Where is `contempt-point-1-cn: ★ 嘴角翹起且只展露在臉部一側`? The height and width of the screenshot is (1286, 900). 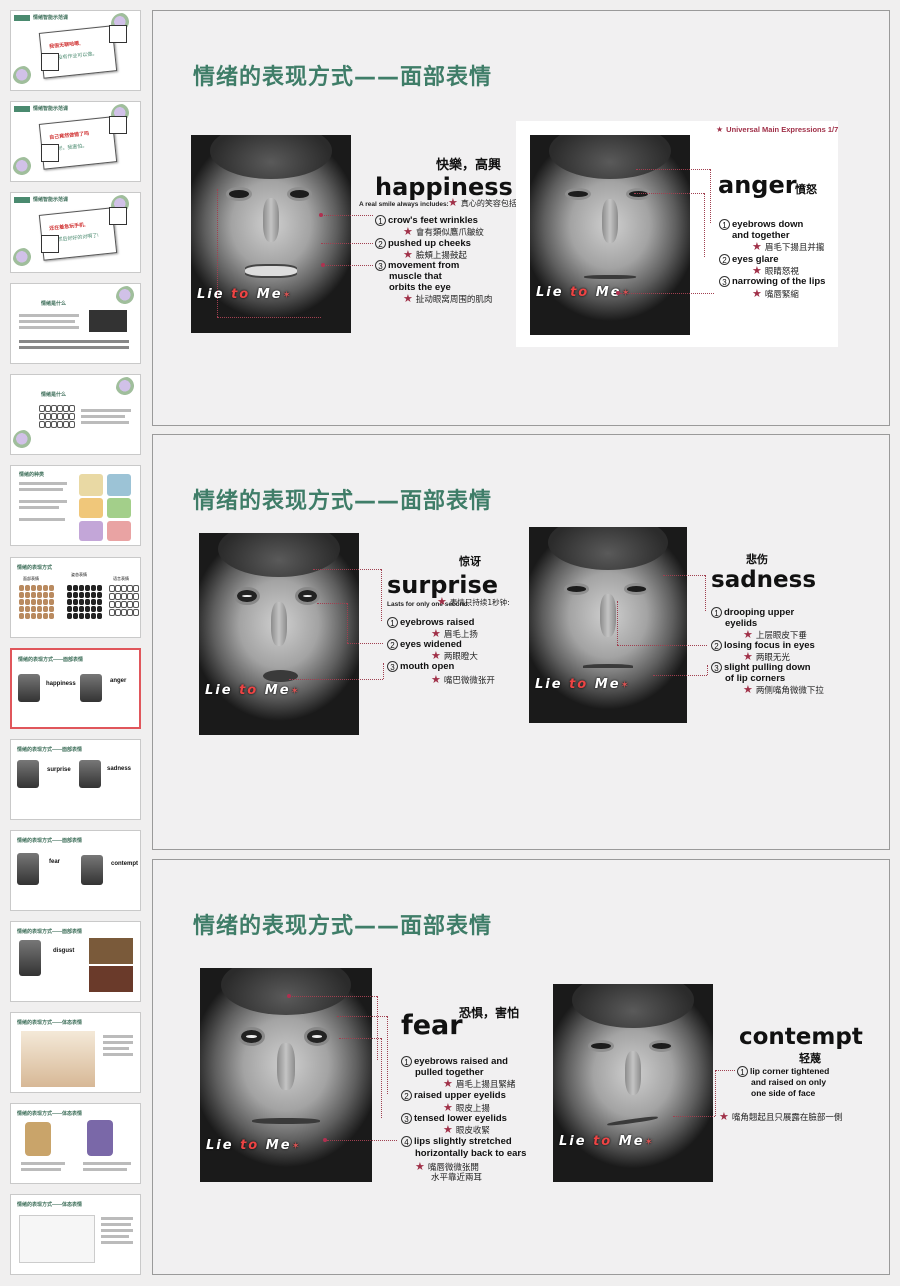
contempt-point-1-cn: ★ 嘴角翹起且只展露在臉部一側 is located at coordinates (781, 1116).